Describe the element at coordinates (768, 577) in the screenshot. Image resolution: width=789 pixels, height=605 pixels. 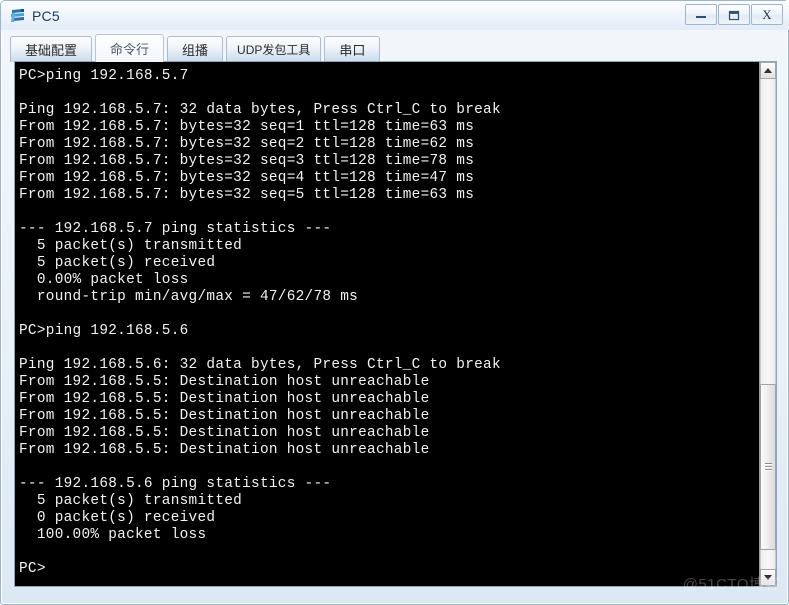
I see `scroll-down-icon` at that location.